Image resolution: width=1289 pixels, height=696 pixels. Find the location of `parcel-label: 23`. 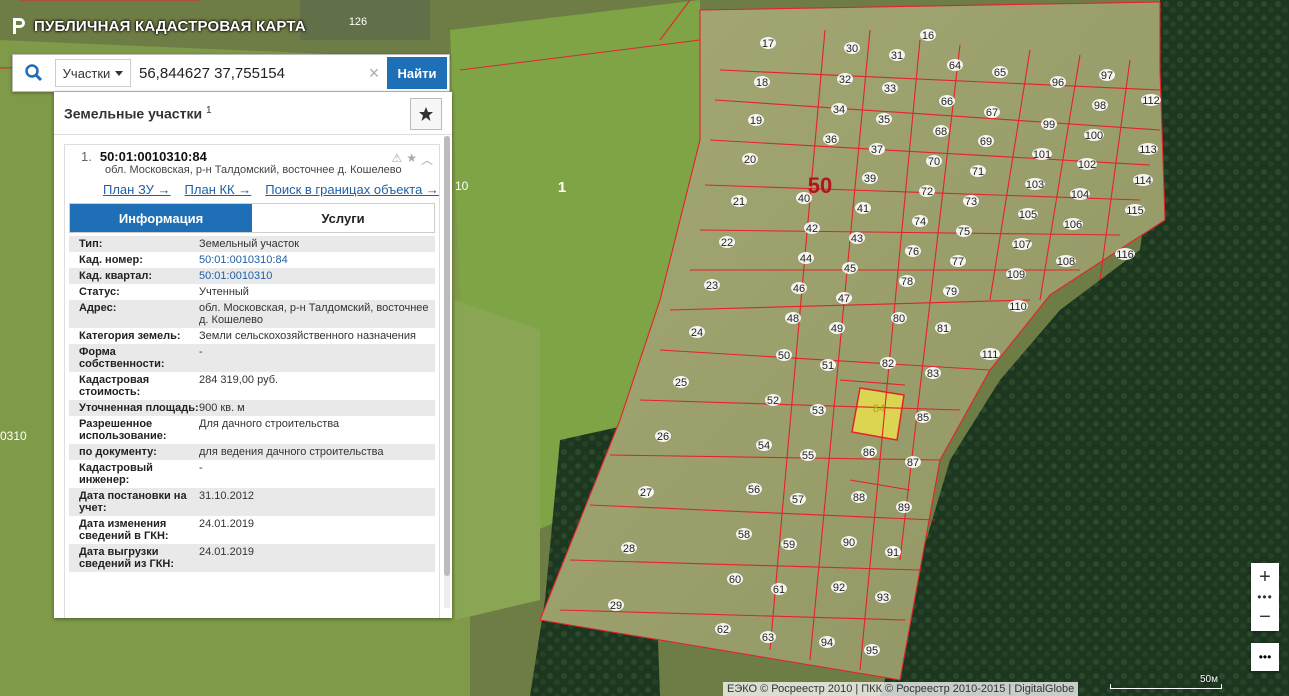

parcel-label: 23 is located at coordinates (712, 285).